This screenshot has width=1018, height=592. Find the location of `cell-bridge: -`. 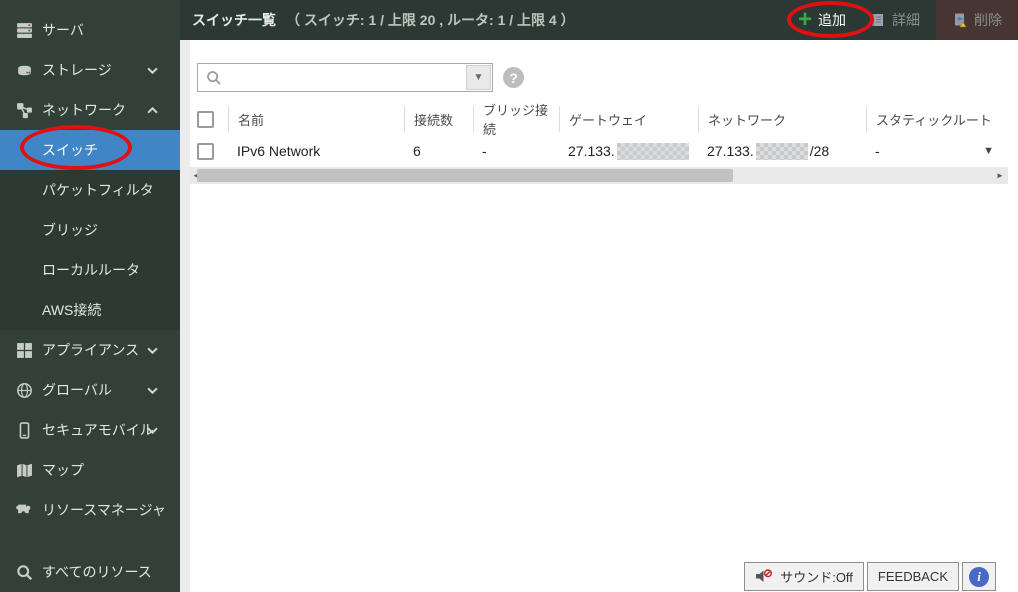

cell-bridge: - is located at coordinates (484, 151).